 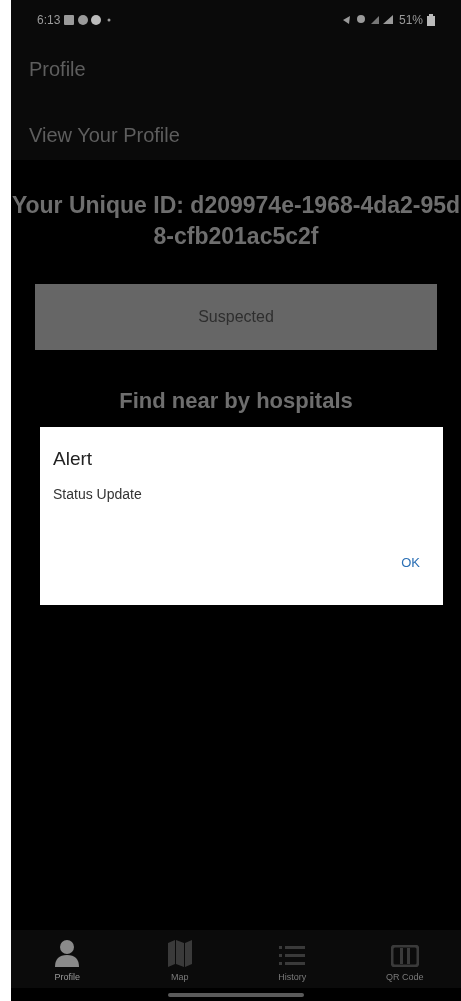 What do you see at coordinates (236, 401) in the screenshot?
I see `section-heading: Find near by hospitals` at bounding box center [236, 401].